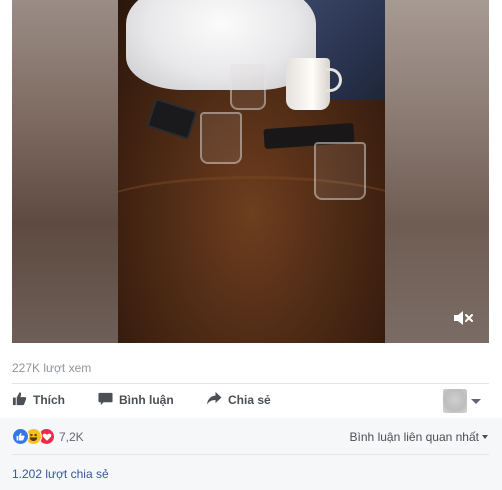 Image resolution: width=502 pixels, height=490 pixels. Describe the element at coordinates (22, 400) in the screenshot. I see `thumbs-up-icon` at that location.